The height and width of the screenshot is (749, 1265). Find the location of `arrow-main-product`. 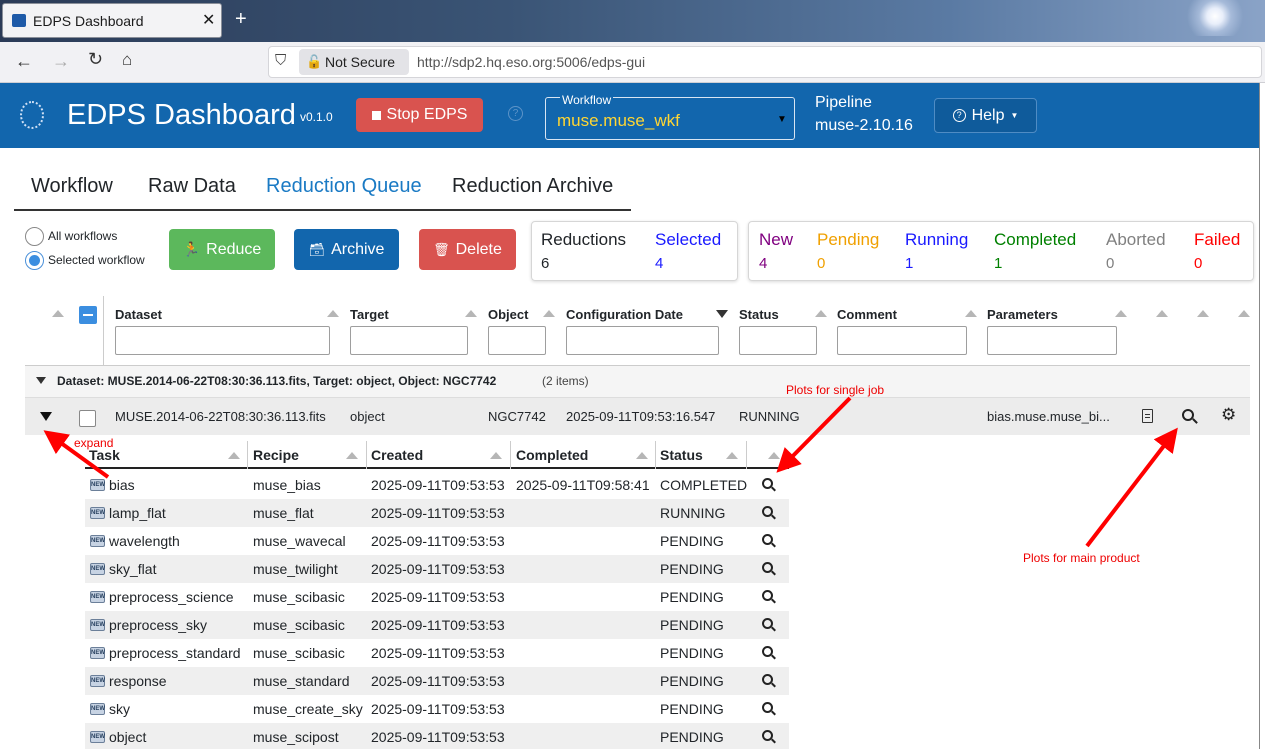

arrow-main-product is located at coordinates (1131, 487).